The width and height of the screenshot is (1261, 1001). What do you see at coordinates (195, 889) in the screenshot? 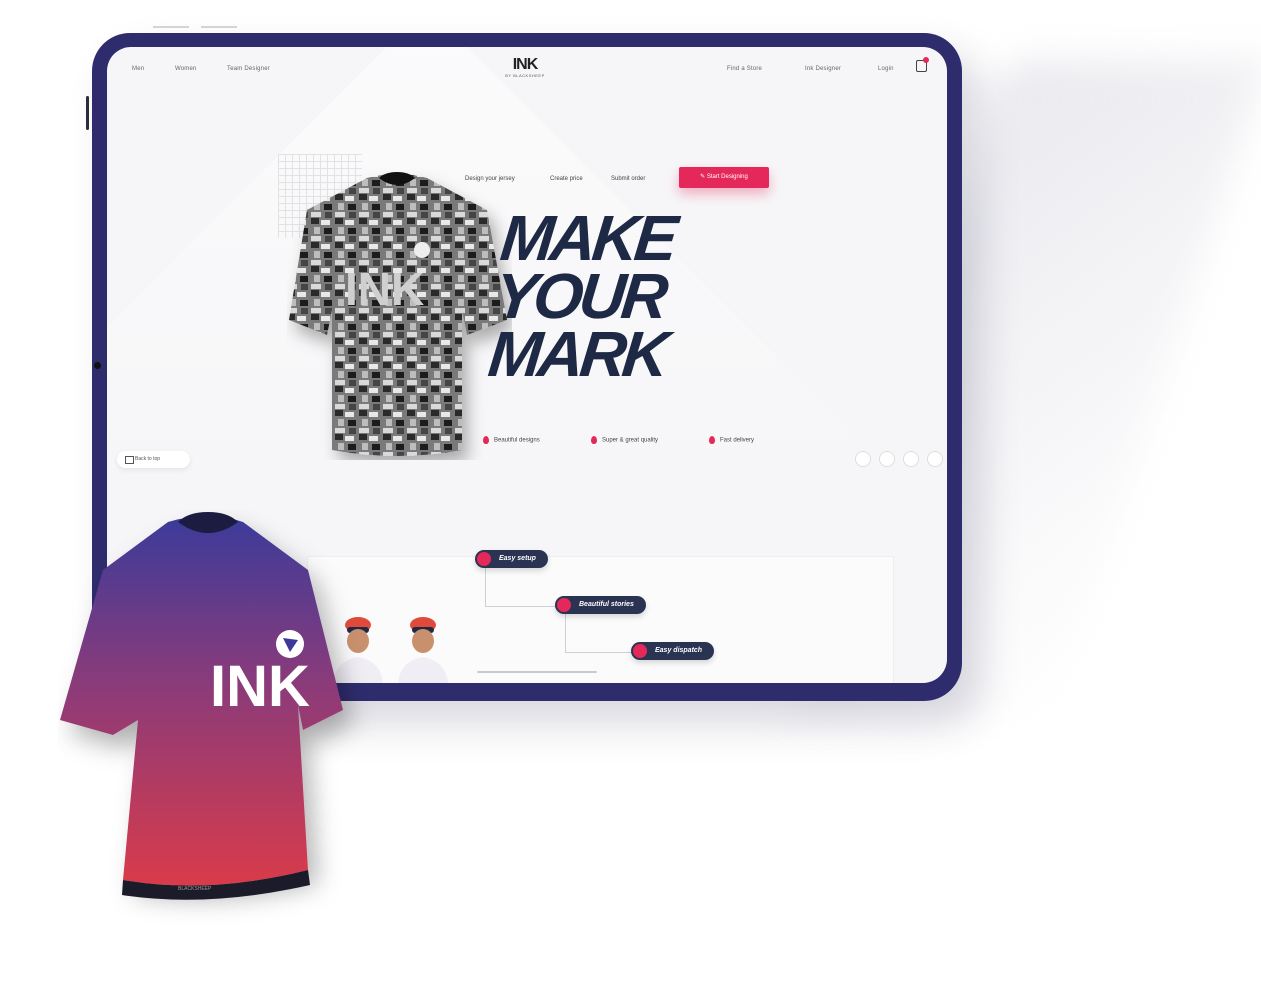
I see `hem-text: BLACKSHEEP` at bounding box center [195, 889].